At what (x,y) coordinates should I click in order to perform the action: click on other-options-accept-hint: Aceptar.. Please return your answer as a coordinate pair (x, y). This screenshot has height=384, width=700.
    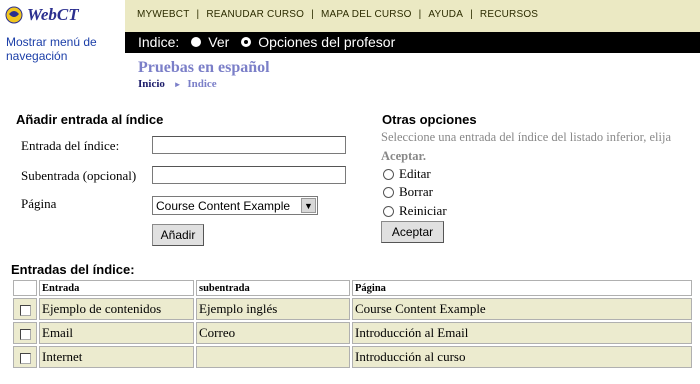
    Looking at the image, I should click on (404, 156).